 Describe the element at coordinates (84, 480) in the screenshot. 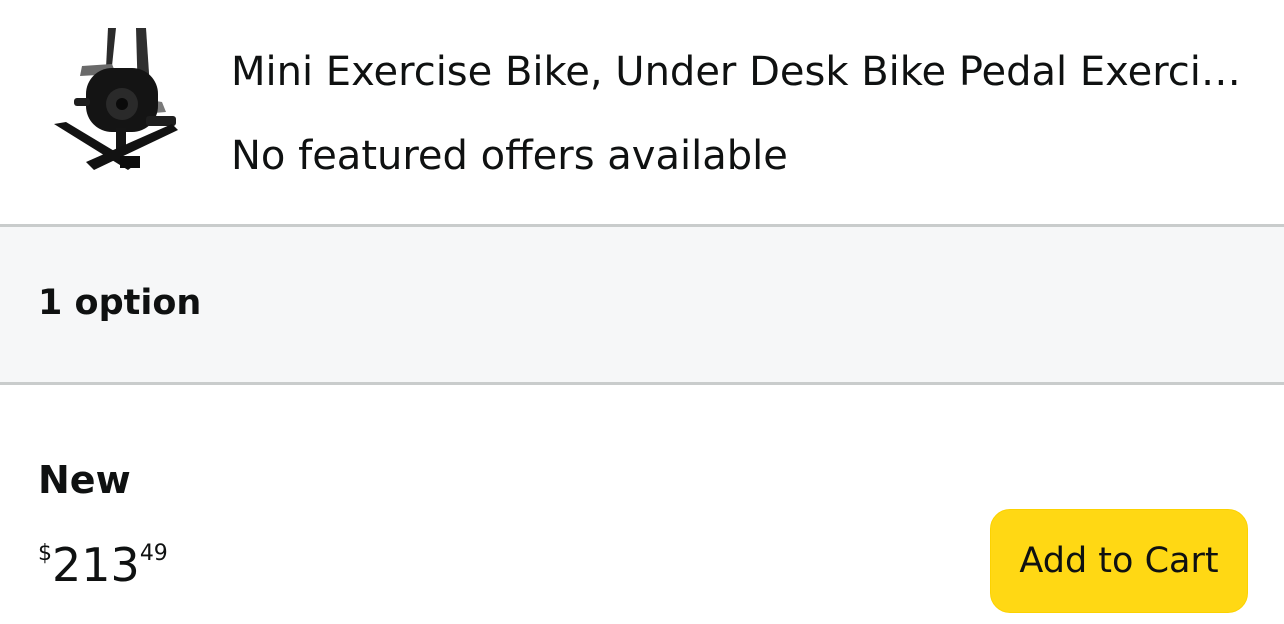

I see `offer-condition: New` at that location.